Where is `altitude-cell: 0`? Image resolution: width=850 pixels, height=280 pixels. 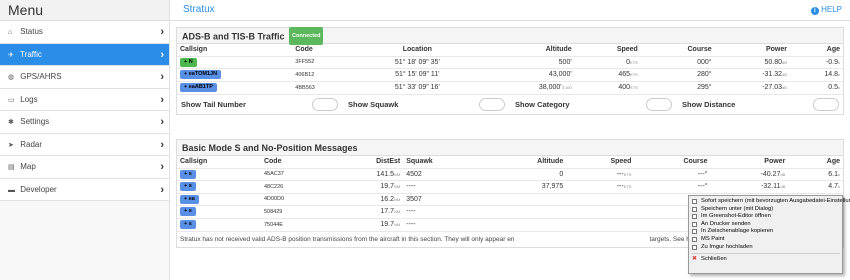 altitude-cell: 0 is located at coordinates (526, 174).